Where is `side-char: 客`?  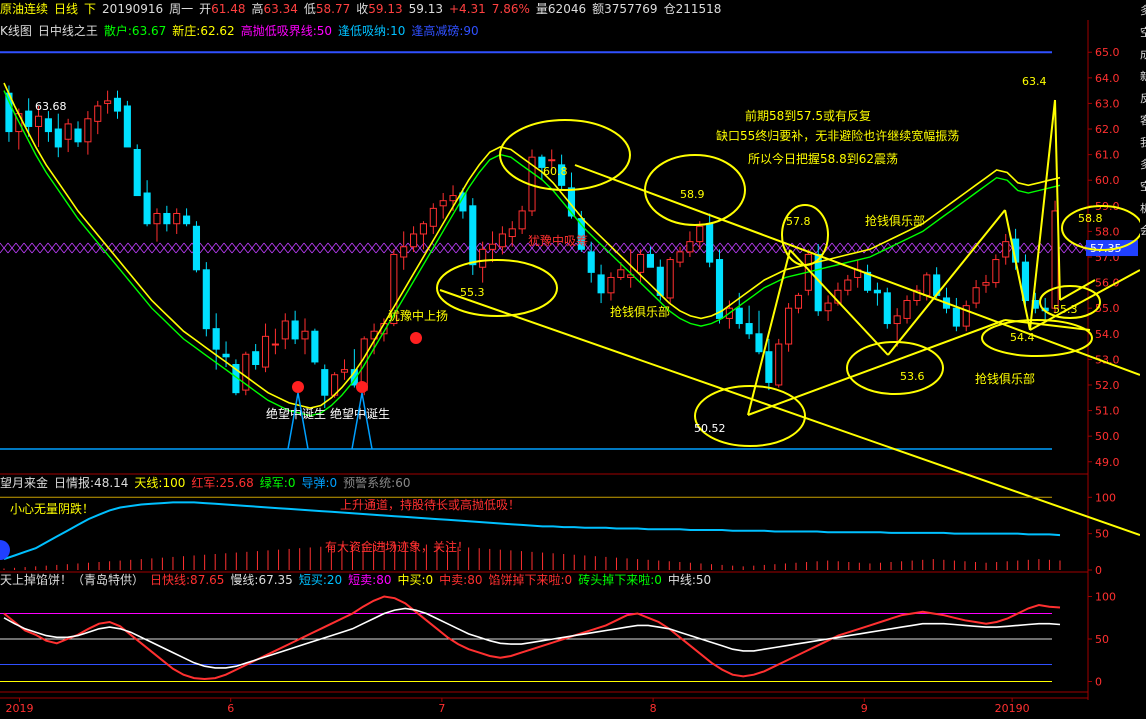 side-char: 客 is located at coordinates (1143, 120).